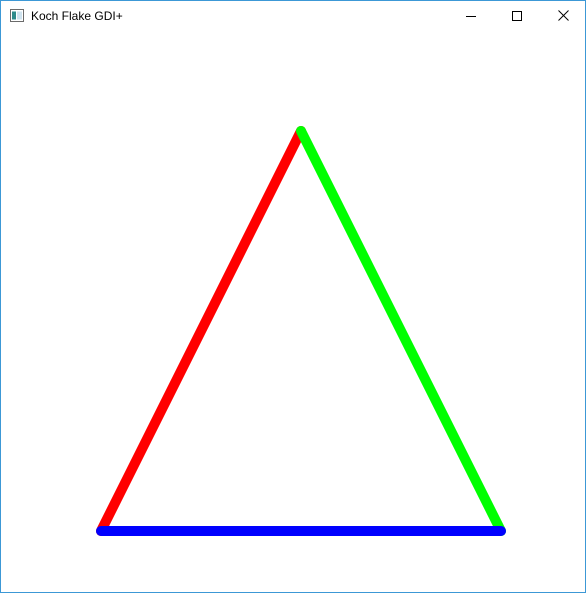 This screenshot has width=586, height=593. I want to click on minimize-button, so click(471, 16).